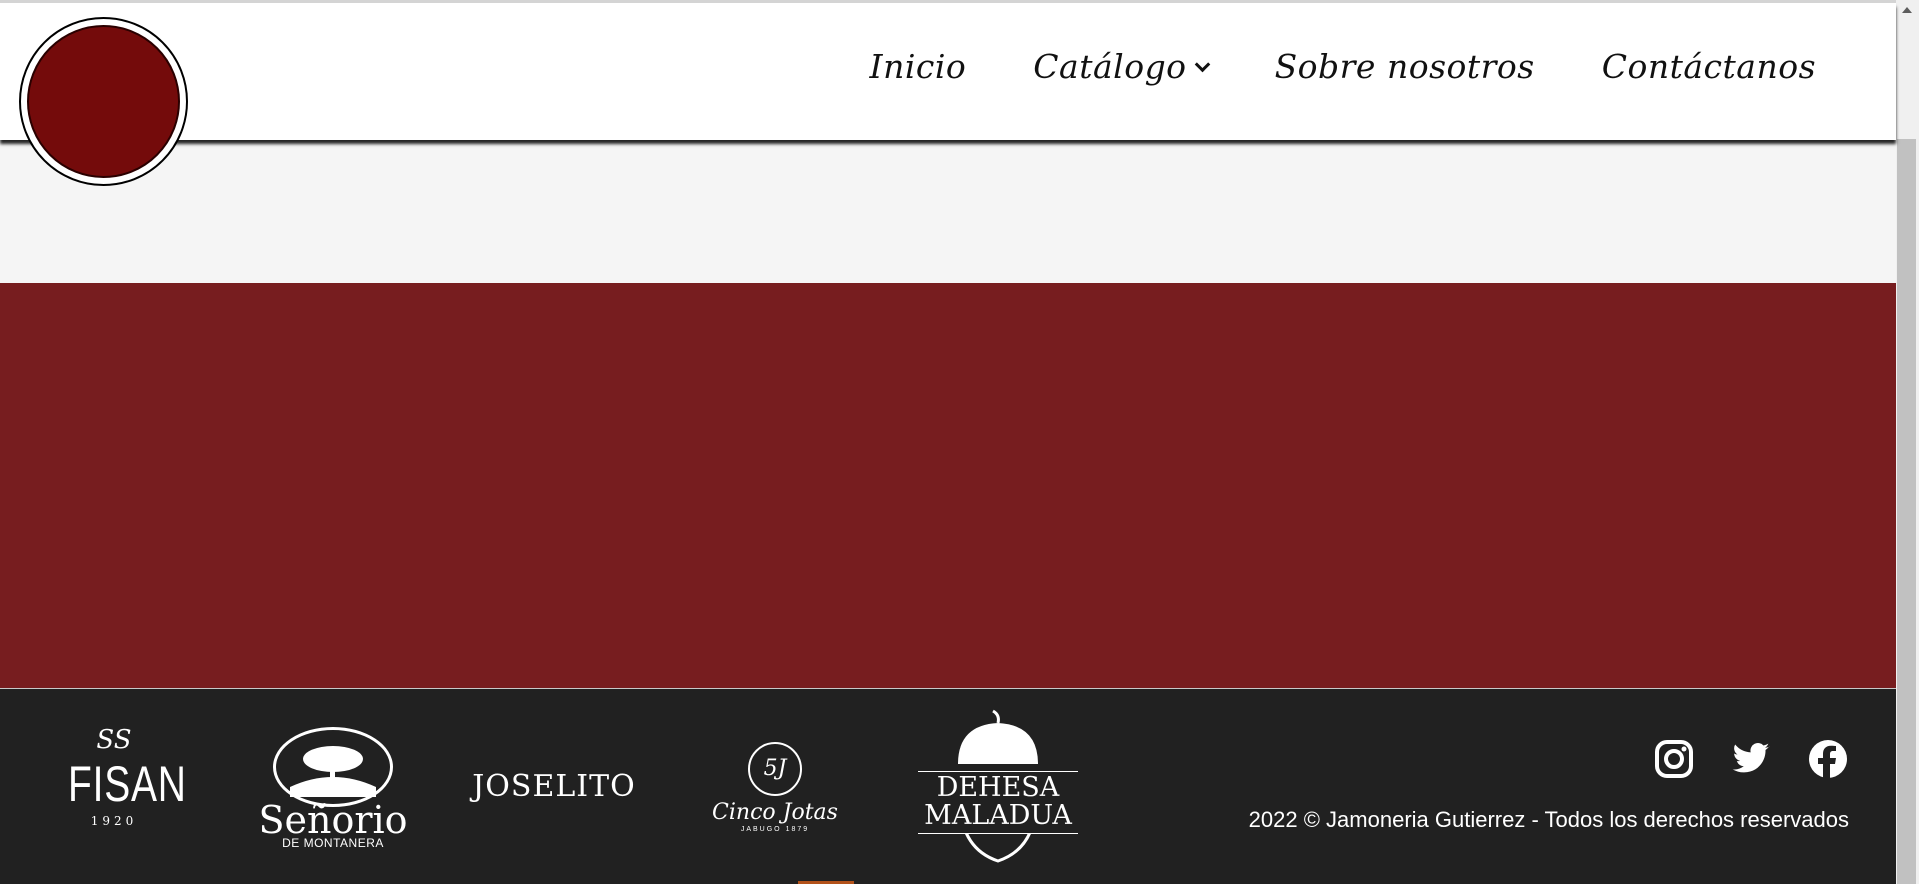 The height and width of the screenshot is (884, 1919). I want to click on nav-catalogo-label: Catálogo, so click(1110, 66).